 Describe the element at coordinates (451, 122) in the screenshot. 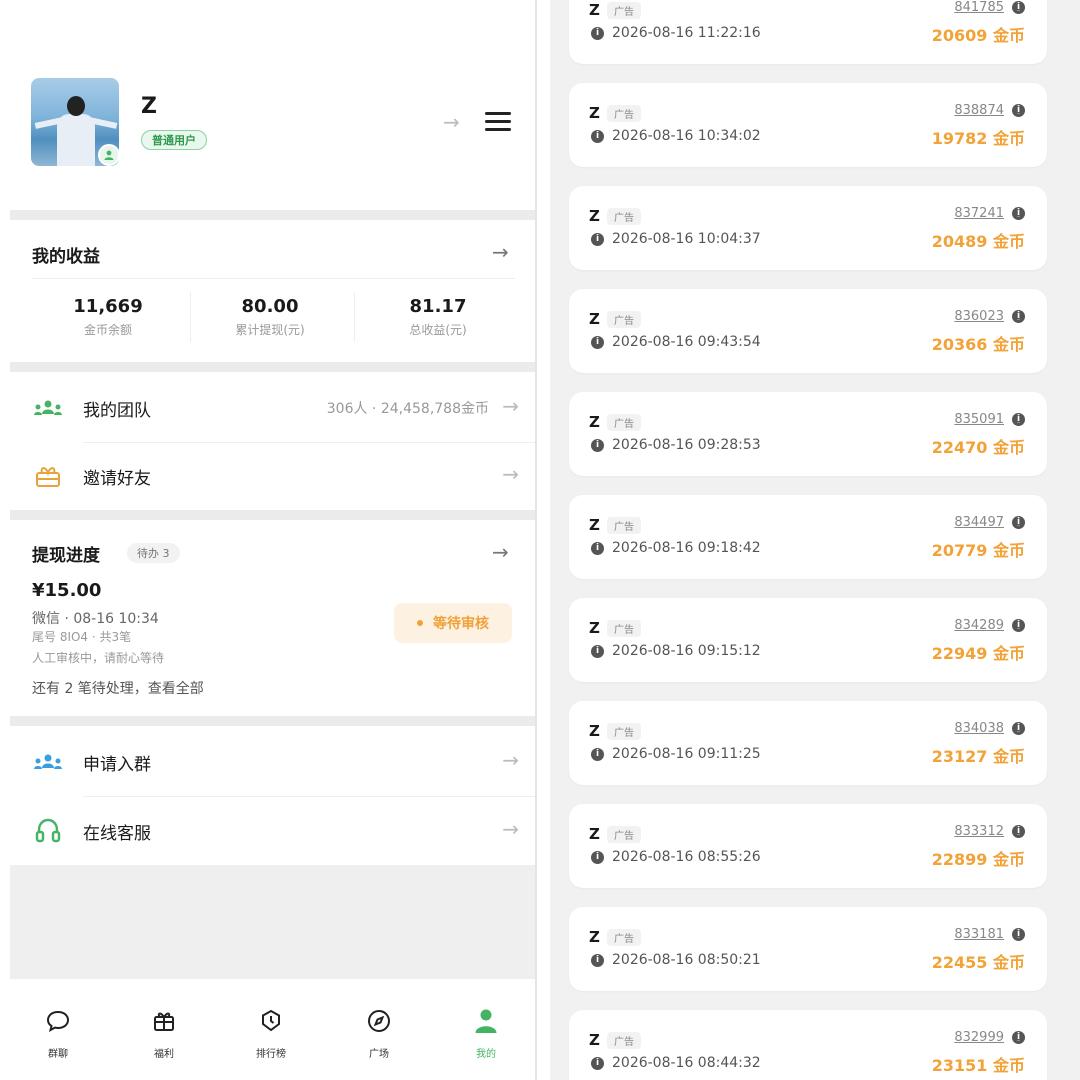

I see `profile-arrow-icon: →` at that location.